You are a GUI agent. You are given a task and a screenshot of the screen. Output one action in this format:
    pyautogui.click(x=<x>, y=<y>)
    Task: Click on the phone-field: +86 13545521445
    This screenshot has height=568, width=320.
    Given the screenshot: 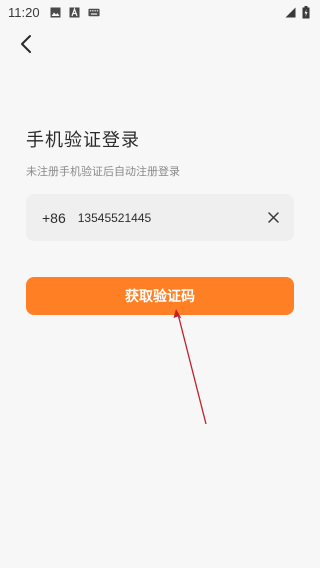 What is the action you would take?
    pyautogui.click(x=160, y=217)
    